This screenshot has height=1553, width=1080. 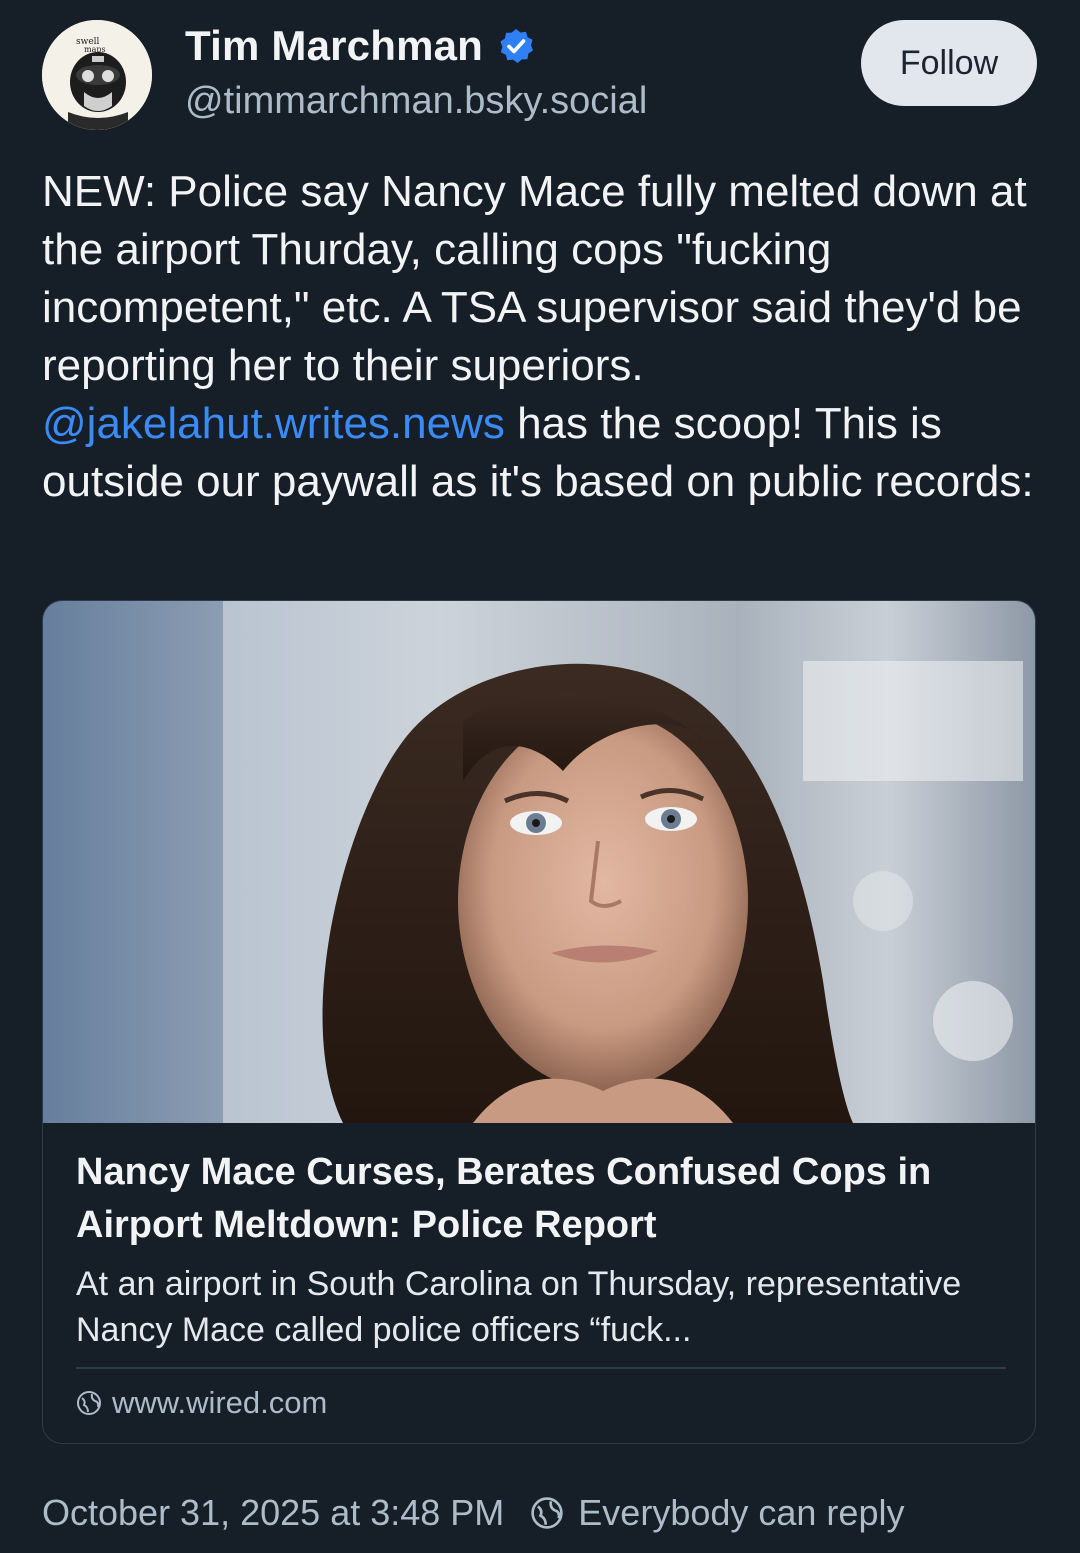 I want to click on mention-link: @jakelahut.writes.news, so click(x=273, y=423).